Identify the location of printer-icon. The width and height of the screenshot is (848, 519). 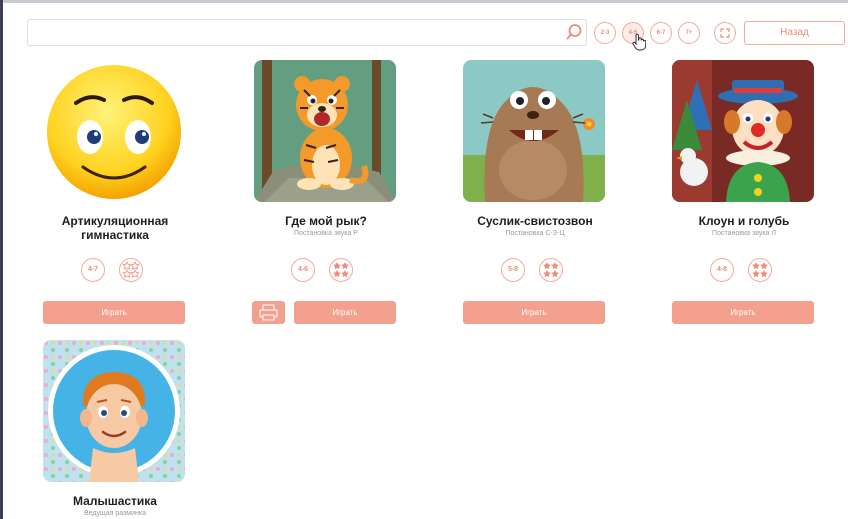
(268, 312).